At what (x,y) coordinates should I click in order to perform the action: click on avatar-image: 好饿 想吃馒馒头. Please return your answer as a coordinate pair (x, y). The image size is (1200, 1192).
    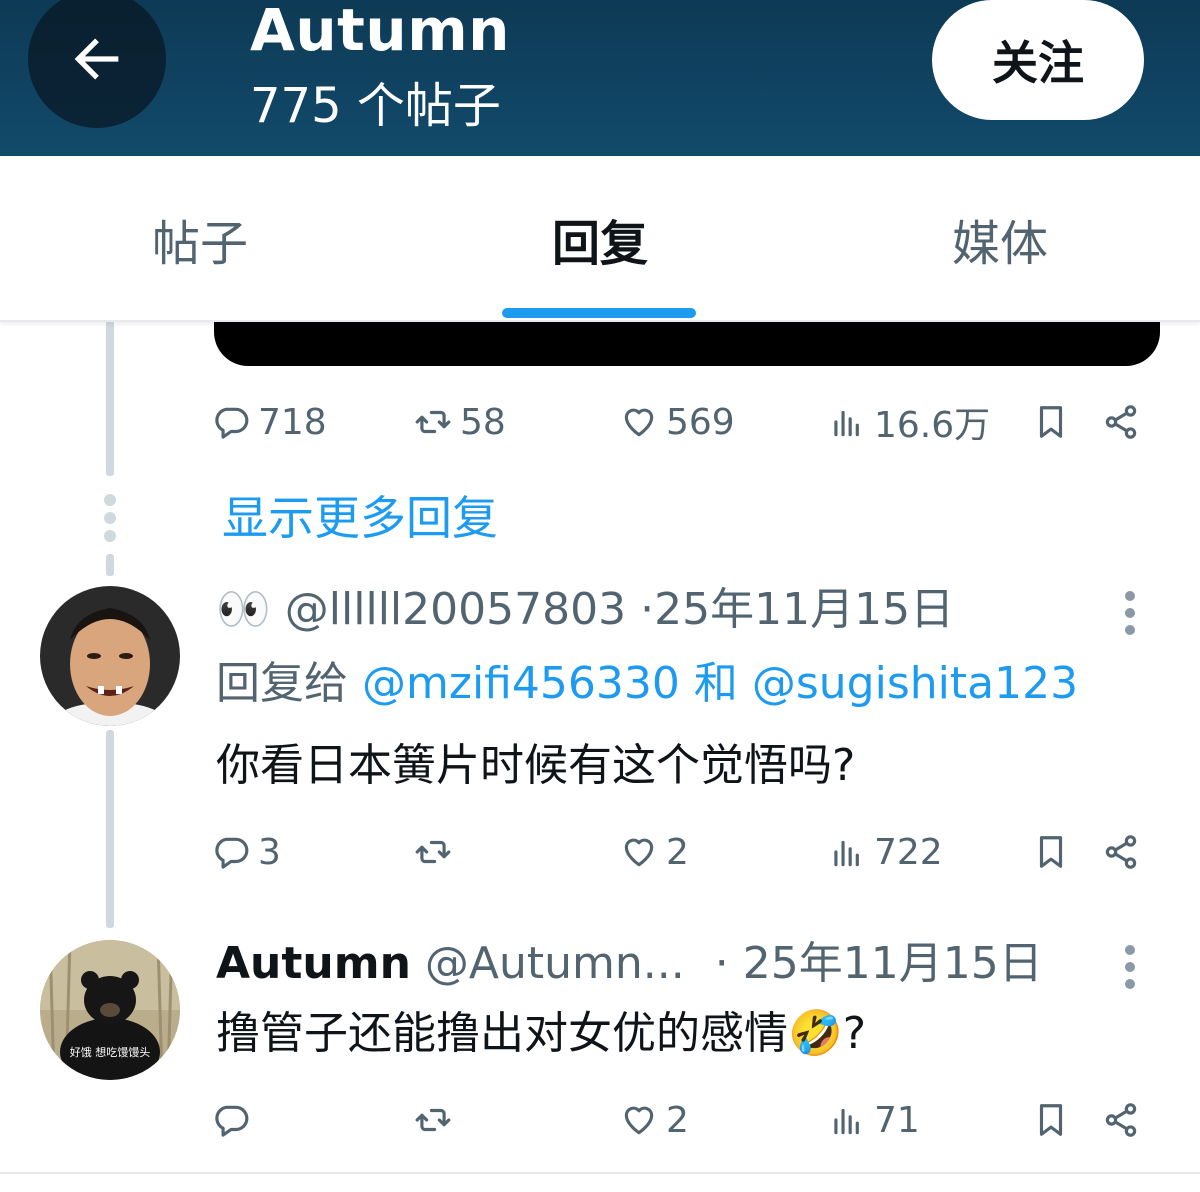
    Looking at the image, I should click on (110, 1010).